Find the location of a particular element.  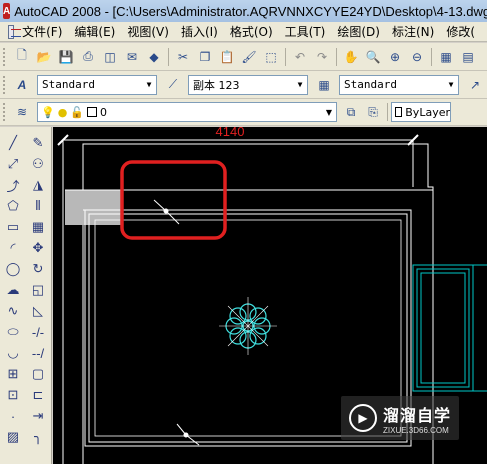

zoom-previous-icon: ⊖ is located at coordinates (417, 57).